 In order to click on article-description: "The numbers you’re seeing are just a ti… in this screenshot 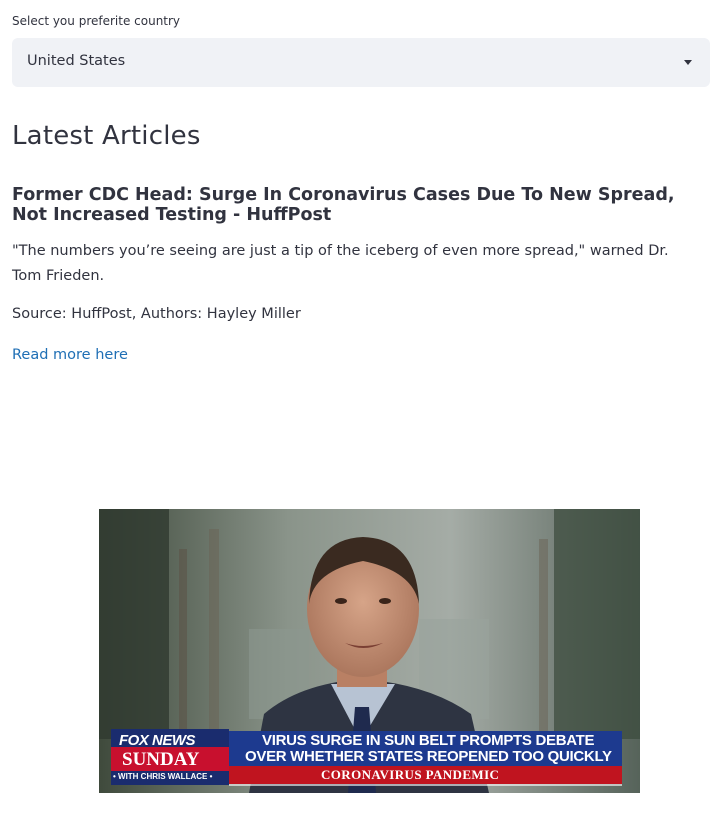, I will do `click(340, 263)`.